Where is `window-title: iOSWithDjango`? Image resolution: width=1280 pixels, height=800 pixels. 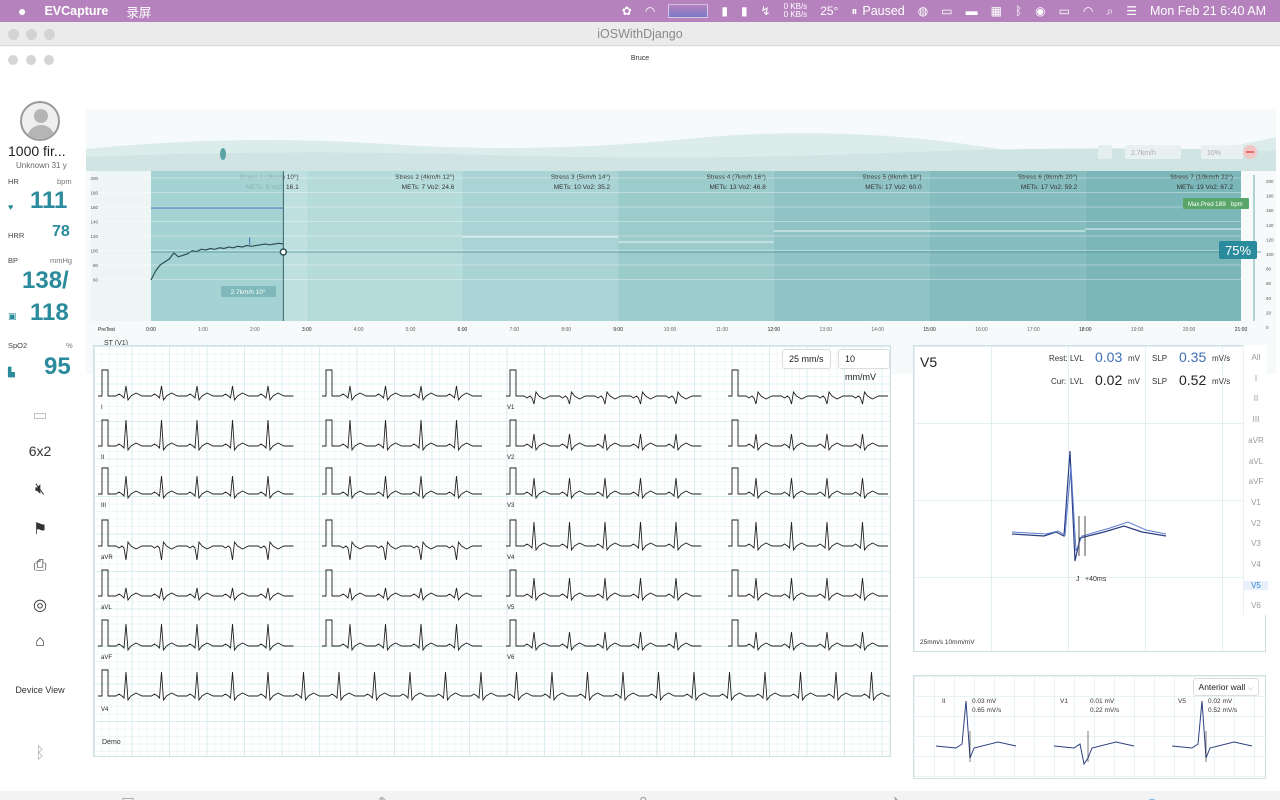
window-title: iOSWithDjango is located at coordinates (640, 34).